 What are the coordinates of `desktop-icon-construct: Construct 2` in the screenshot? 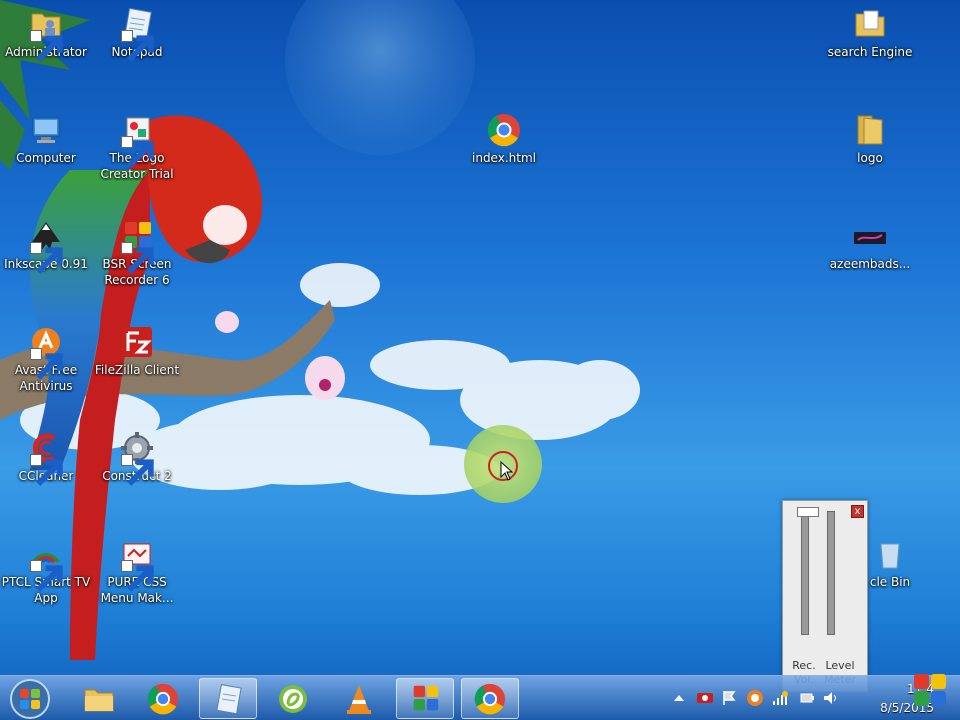 It's located at (137, 458).